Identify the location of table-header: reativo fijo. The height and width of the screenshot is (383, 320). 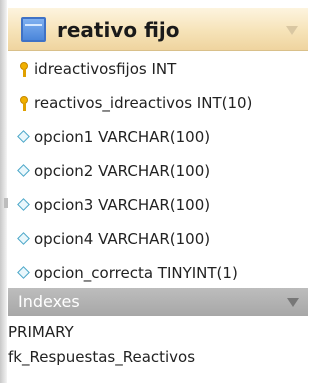
(158, 29).